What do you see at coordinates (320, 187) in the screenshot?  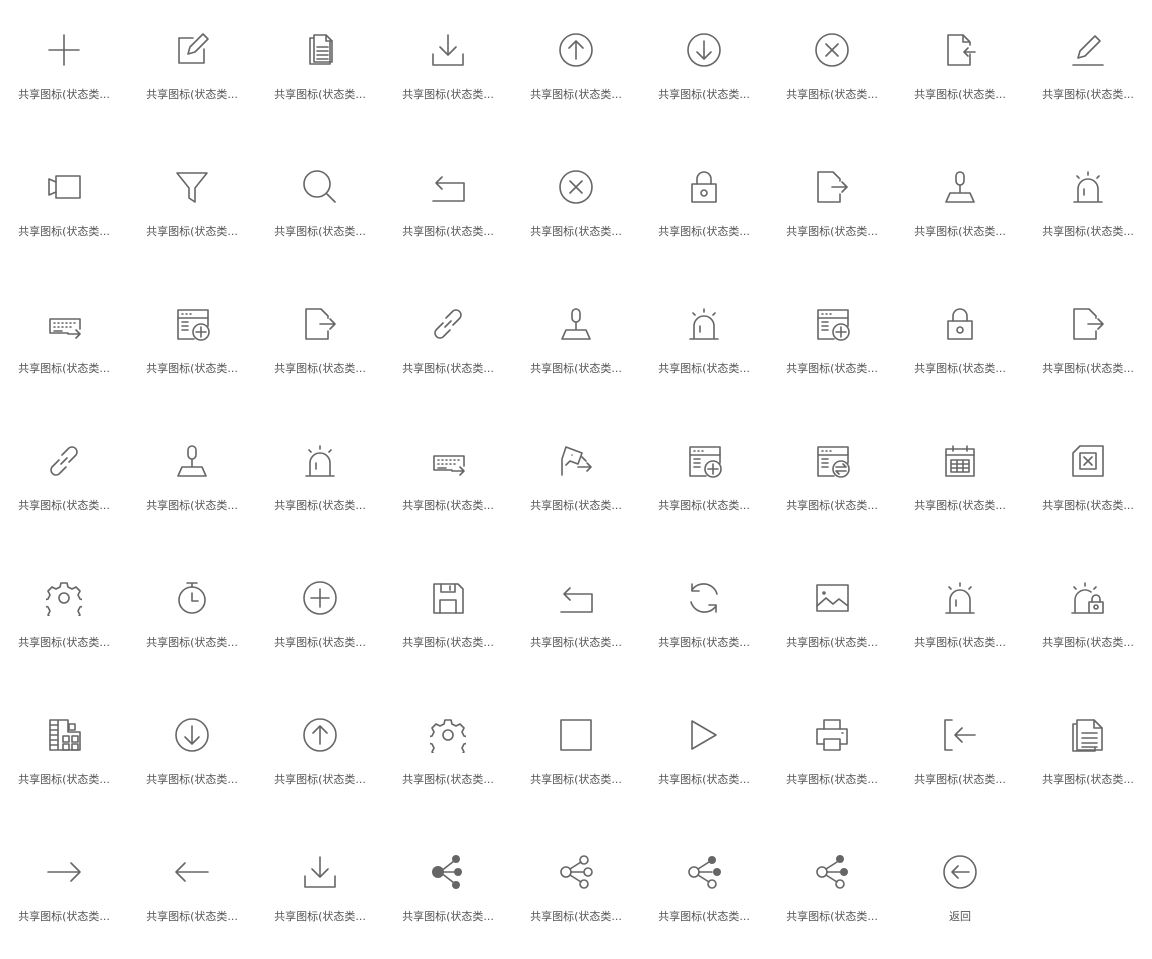 I see `search-icon` at bounding box center [320, 187].